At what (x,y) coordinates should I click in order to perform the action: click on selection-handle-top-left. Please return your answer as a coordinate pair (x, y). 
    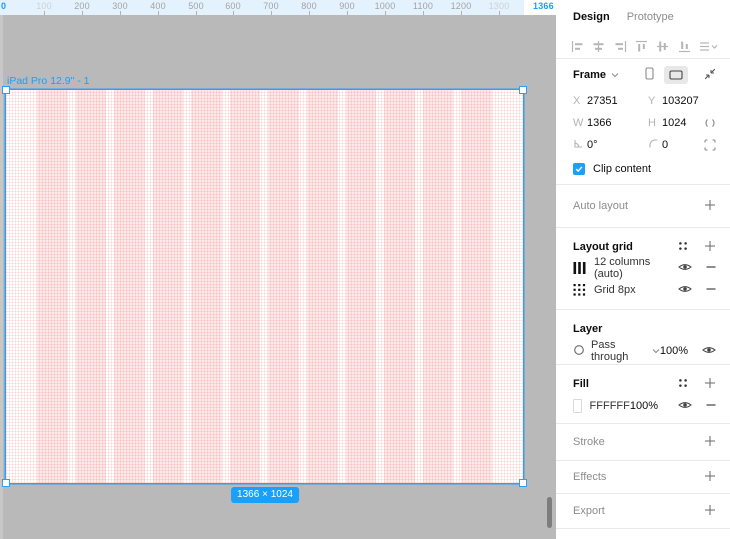
    Looking at the image, I should click on (6, 90).